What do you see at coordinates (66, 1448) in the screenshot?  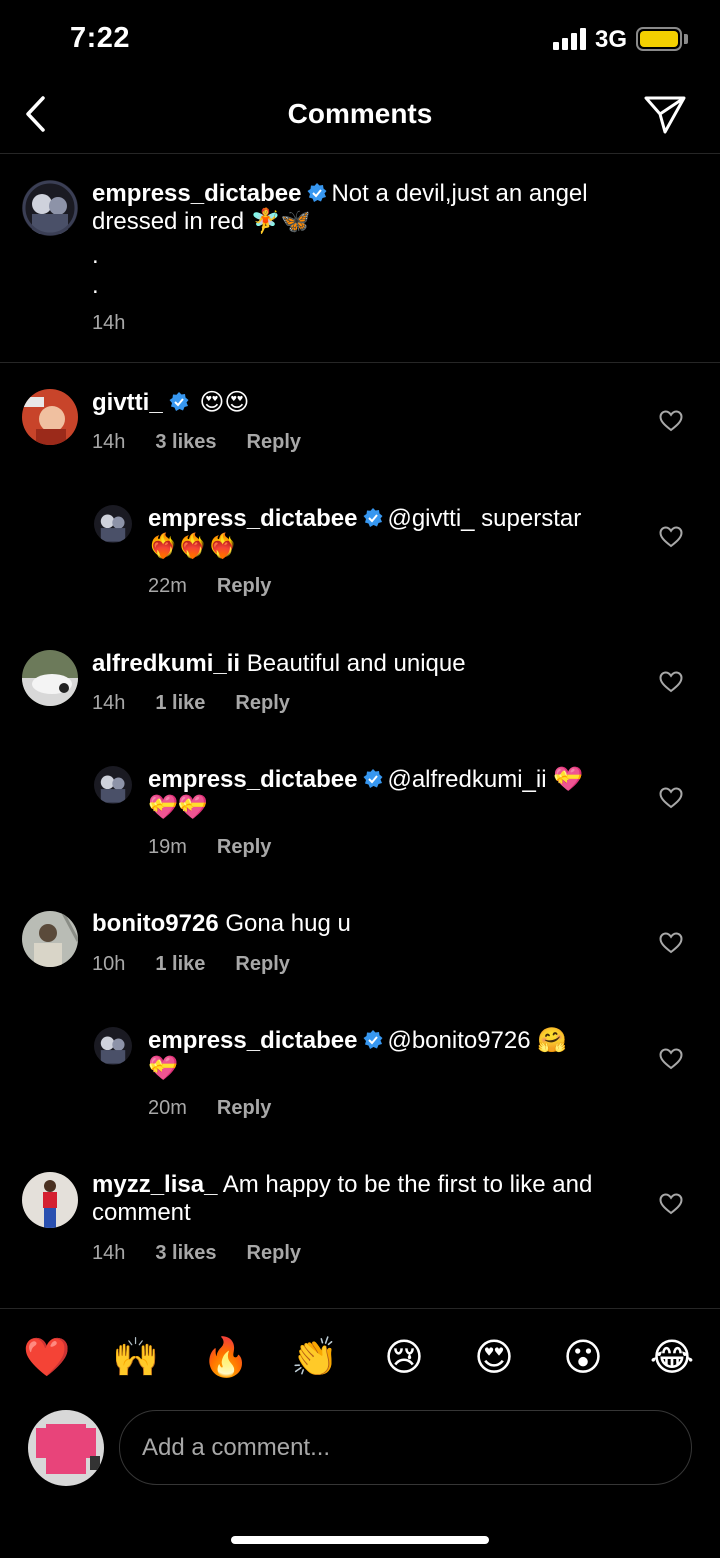 I see `current-user-avatar` at bounding box center [66, 1448].